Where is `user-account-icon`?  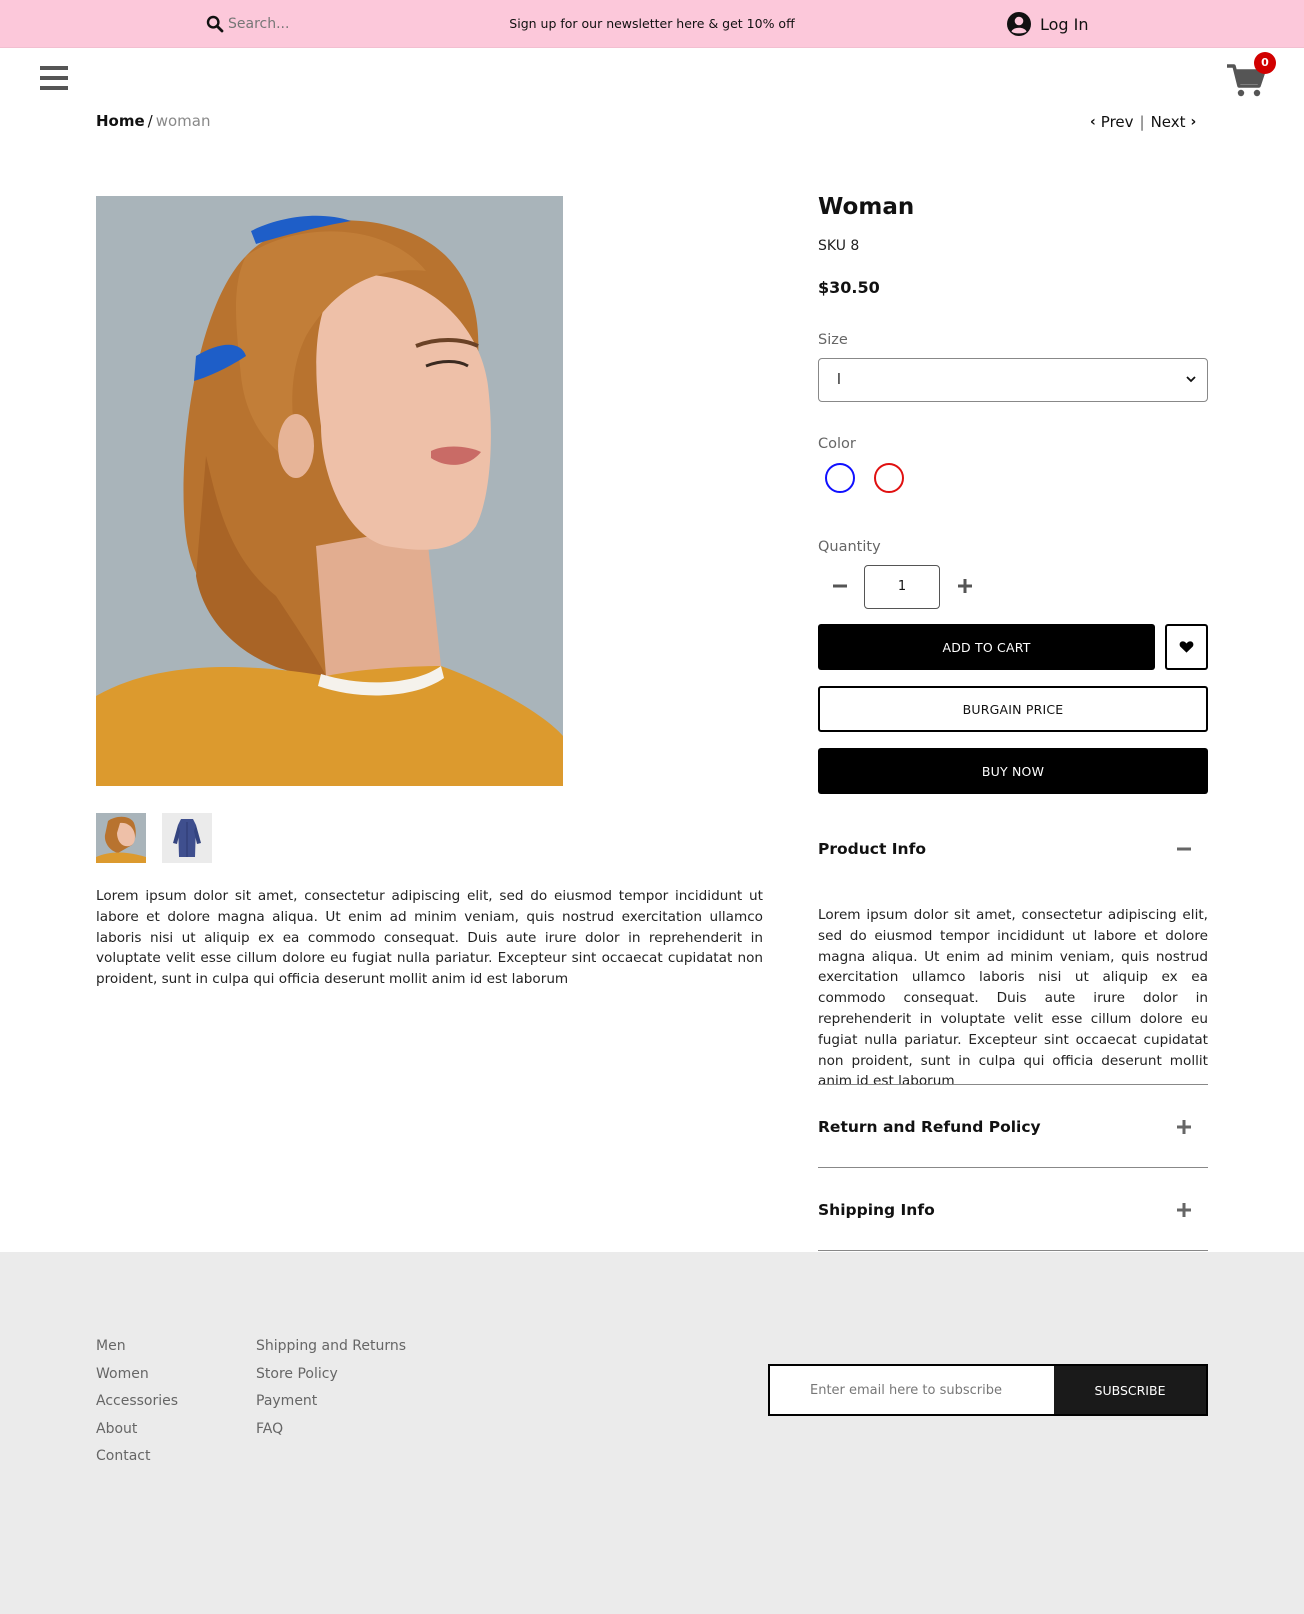
user-account-icon is located at coordinates (1019, 24).